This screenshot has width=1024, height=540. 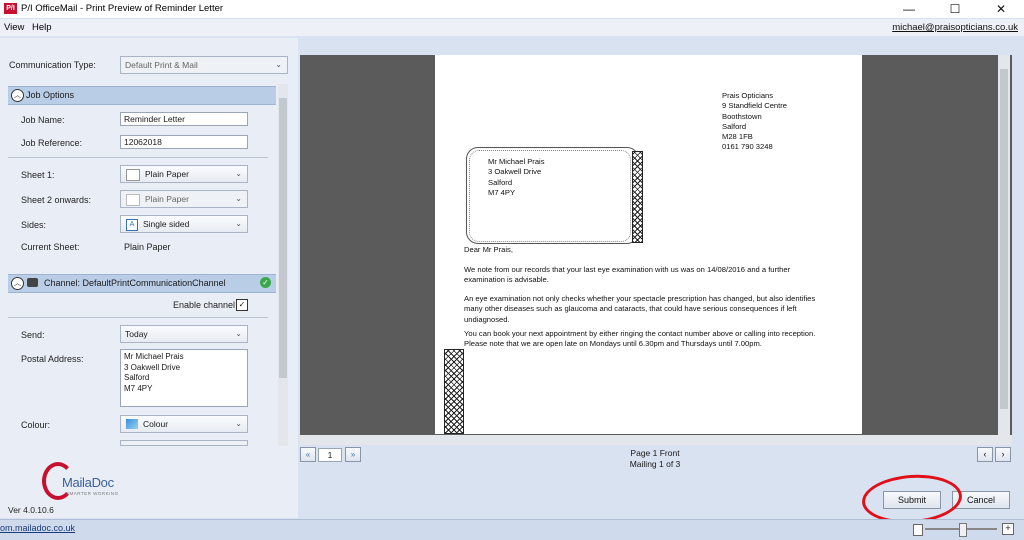 I want to click on postal-line: M7 4PY, so click(x=138, y=388).